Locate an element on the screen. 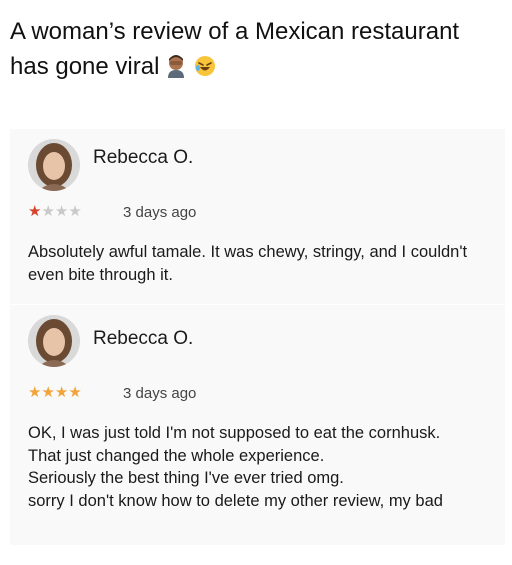  review-line: That just changed the whole experience. is located at coordinates (176, 455).